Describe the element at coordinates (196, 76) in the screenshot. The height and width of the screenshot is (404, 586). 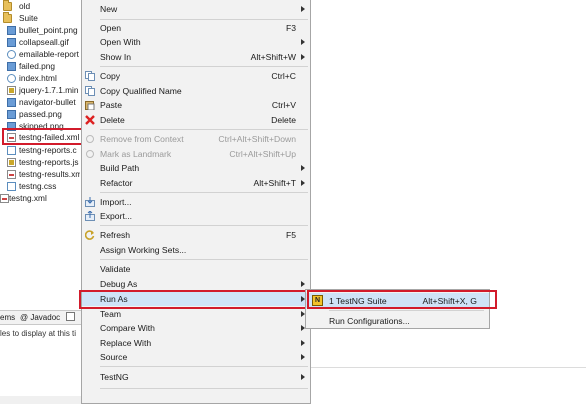
I see `menu-item-copy: Copy Ctrl+C` at that location.